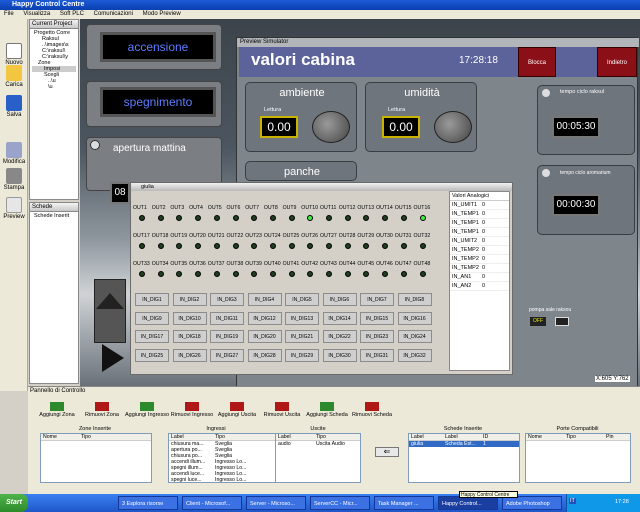 This screenshot has height=512, width=640. Describe the element at coordinates (9, 14) in the screenshot. I see `menu-file: File` at that location.